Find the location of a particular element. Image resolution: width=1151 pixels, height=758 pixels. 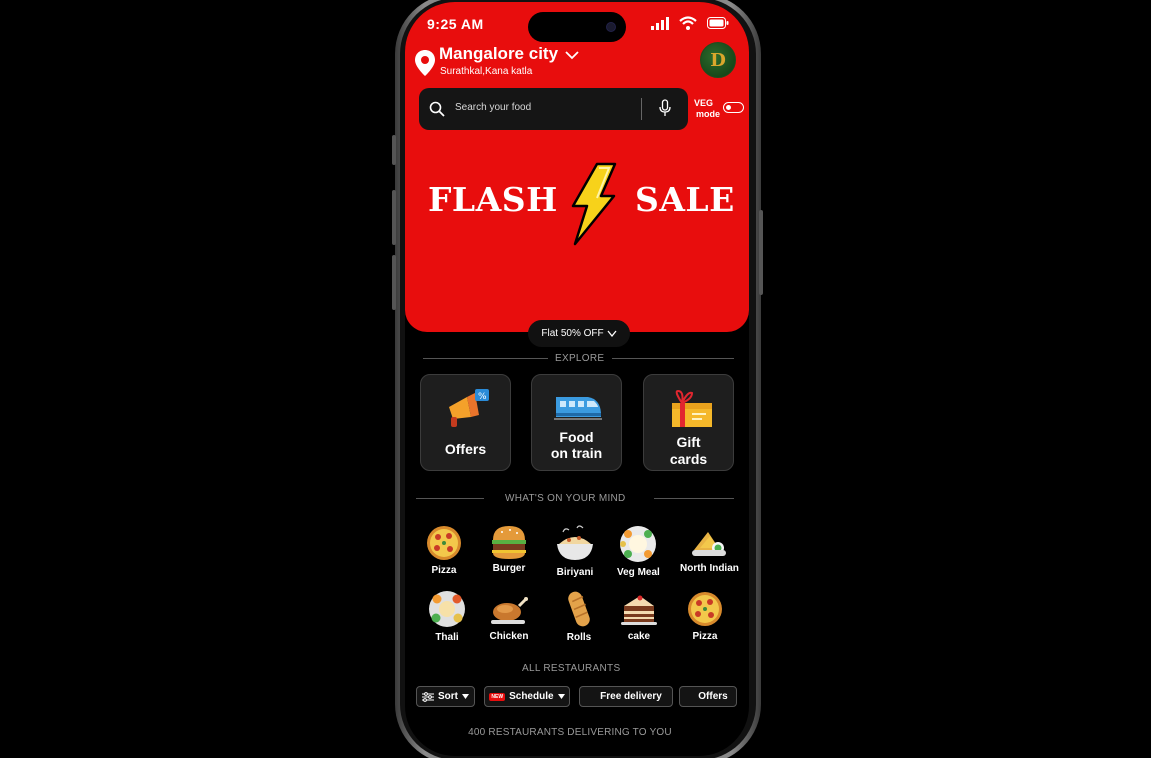

explore-divider-left is located at coordinates (485, 358).